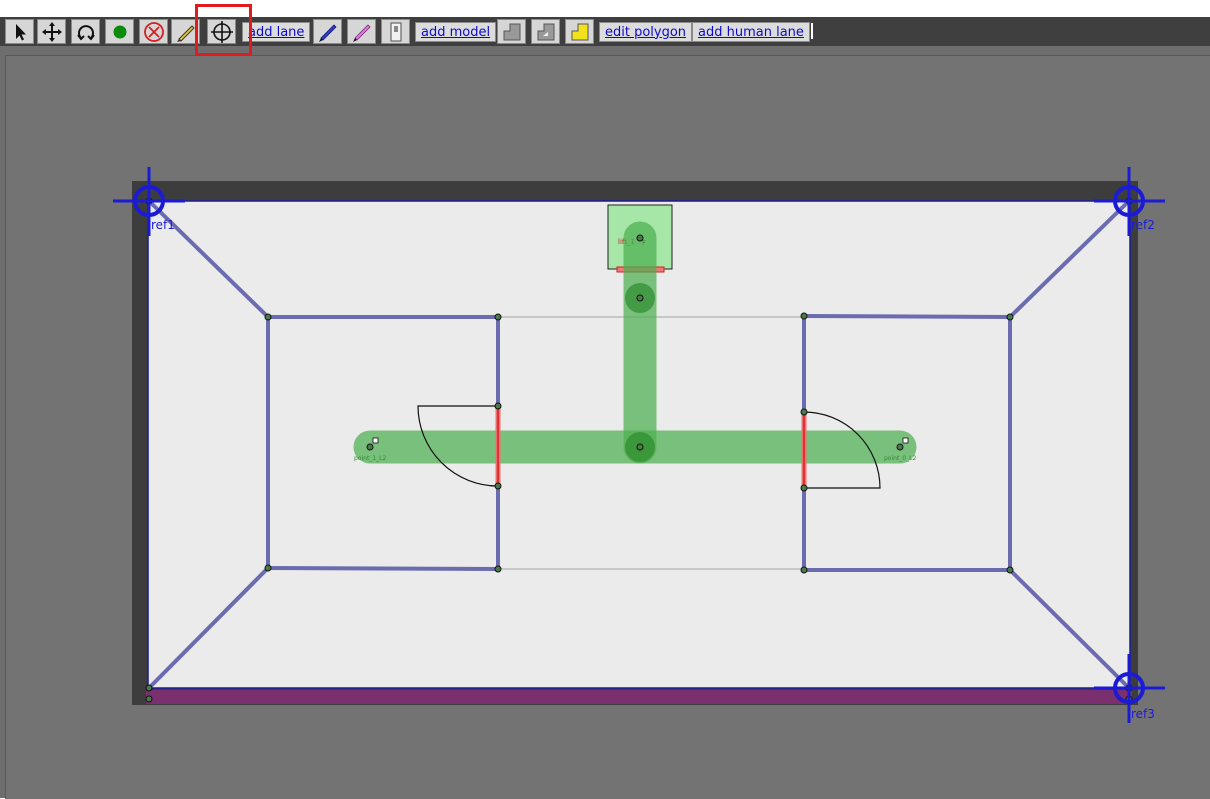  Describe the element at coordinates (1143, 714) in the screenshot. I see `fiducial-label-ref3: ref3` at that location.